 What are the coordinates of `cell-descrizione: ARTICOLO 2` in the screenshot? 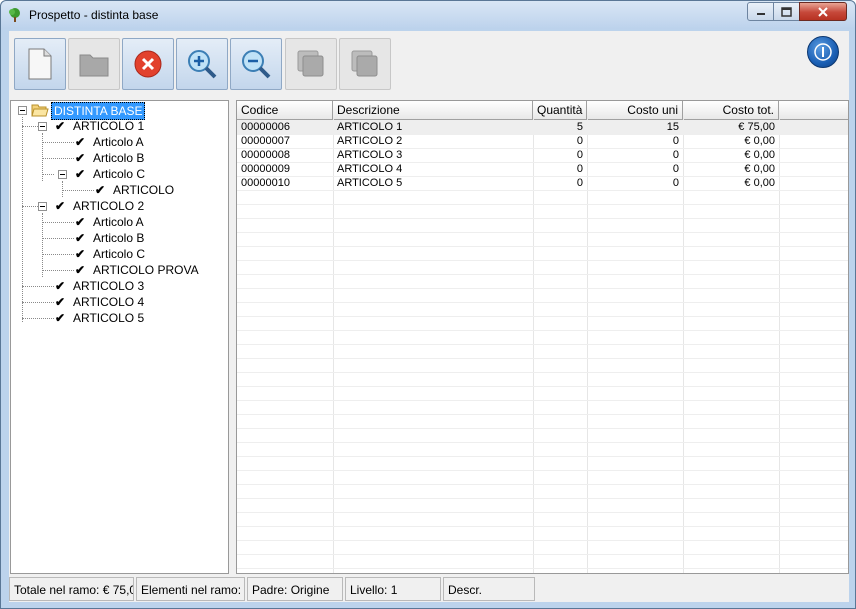 It's located at (370, 141).